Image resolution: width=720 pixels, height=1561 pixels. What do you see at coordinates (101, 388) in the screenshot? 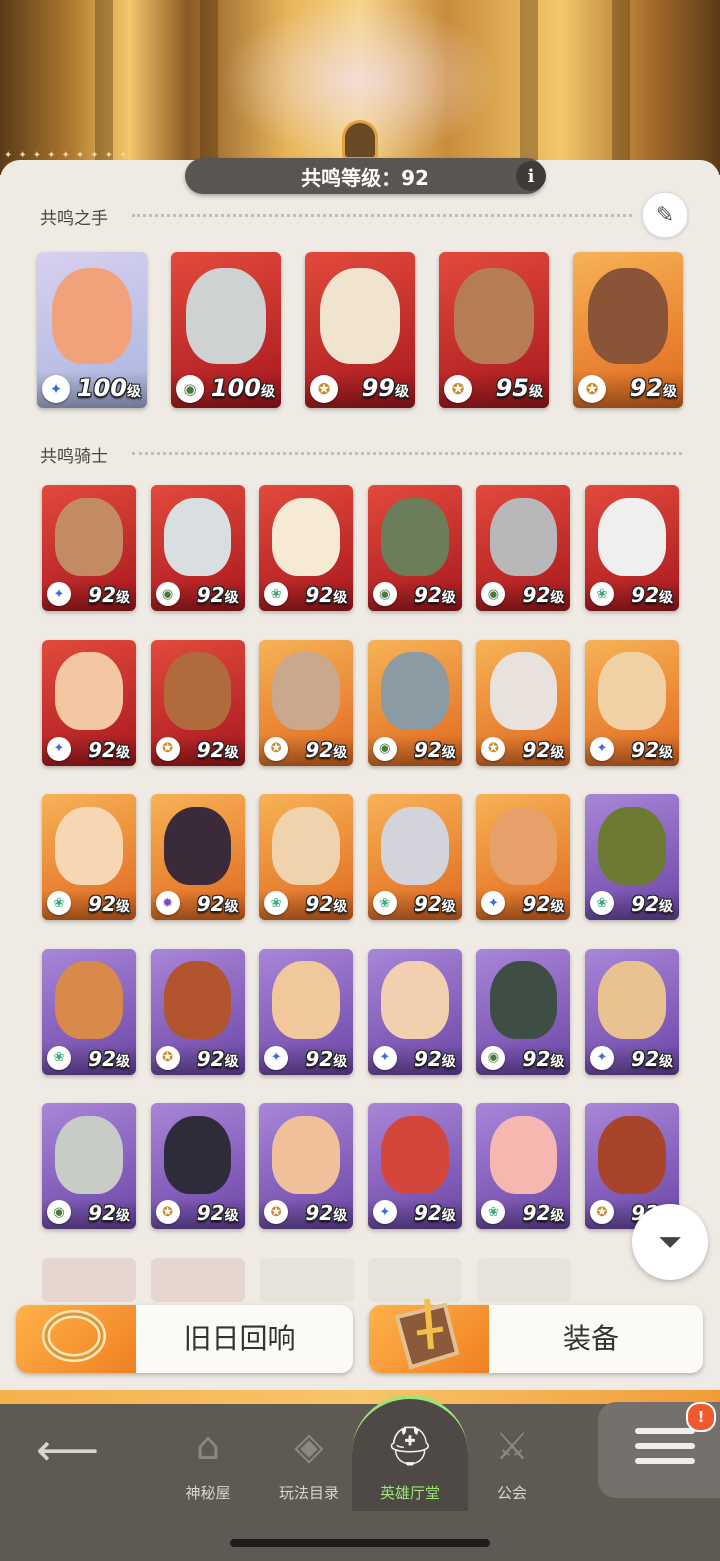
I see `level-number: 100` at bounding box center [101, 388].